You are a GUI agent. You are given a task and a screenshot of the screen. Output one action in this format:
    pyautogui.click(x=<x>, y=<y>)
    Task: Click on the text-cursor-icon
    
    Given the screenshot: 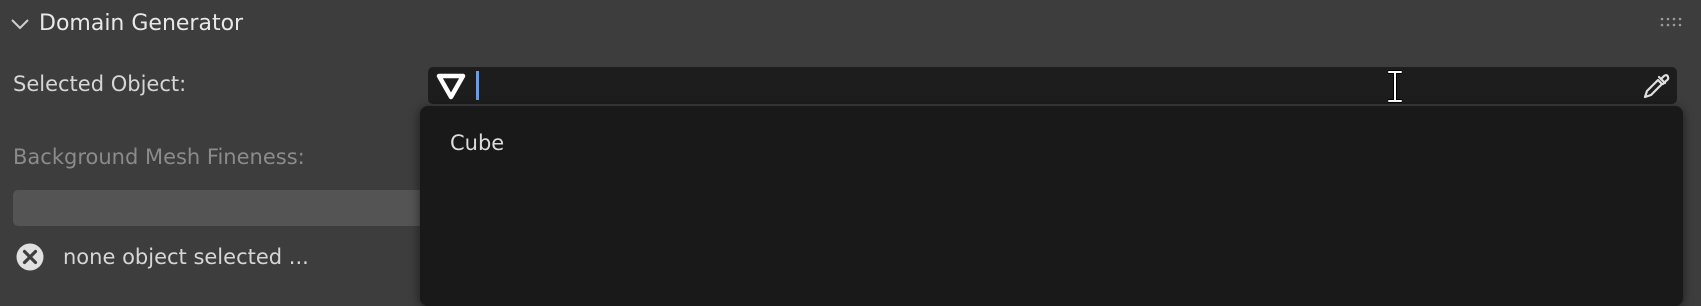 What is the action you would take?
    pyautogui.click(x=1395, y=86)
    